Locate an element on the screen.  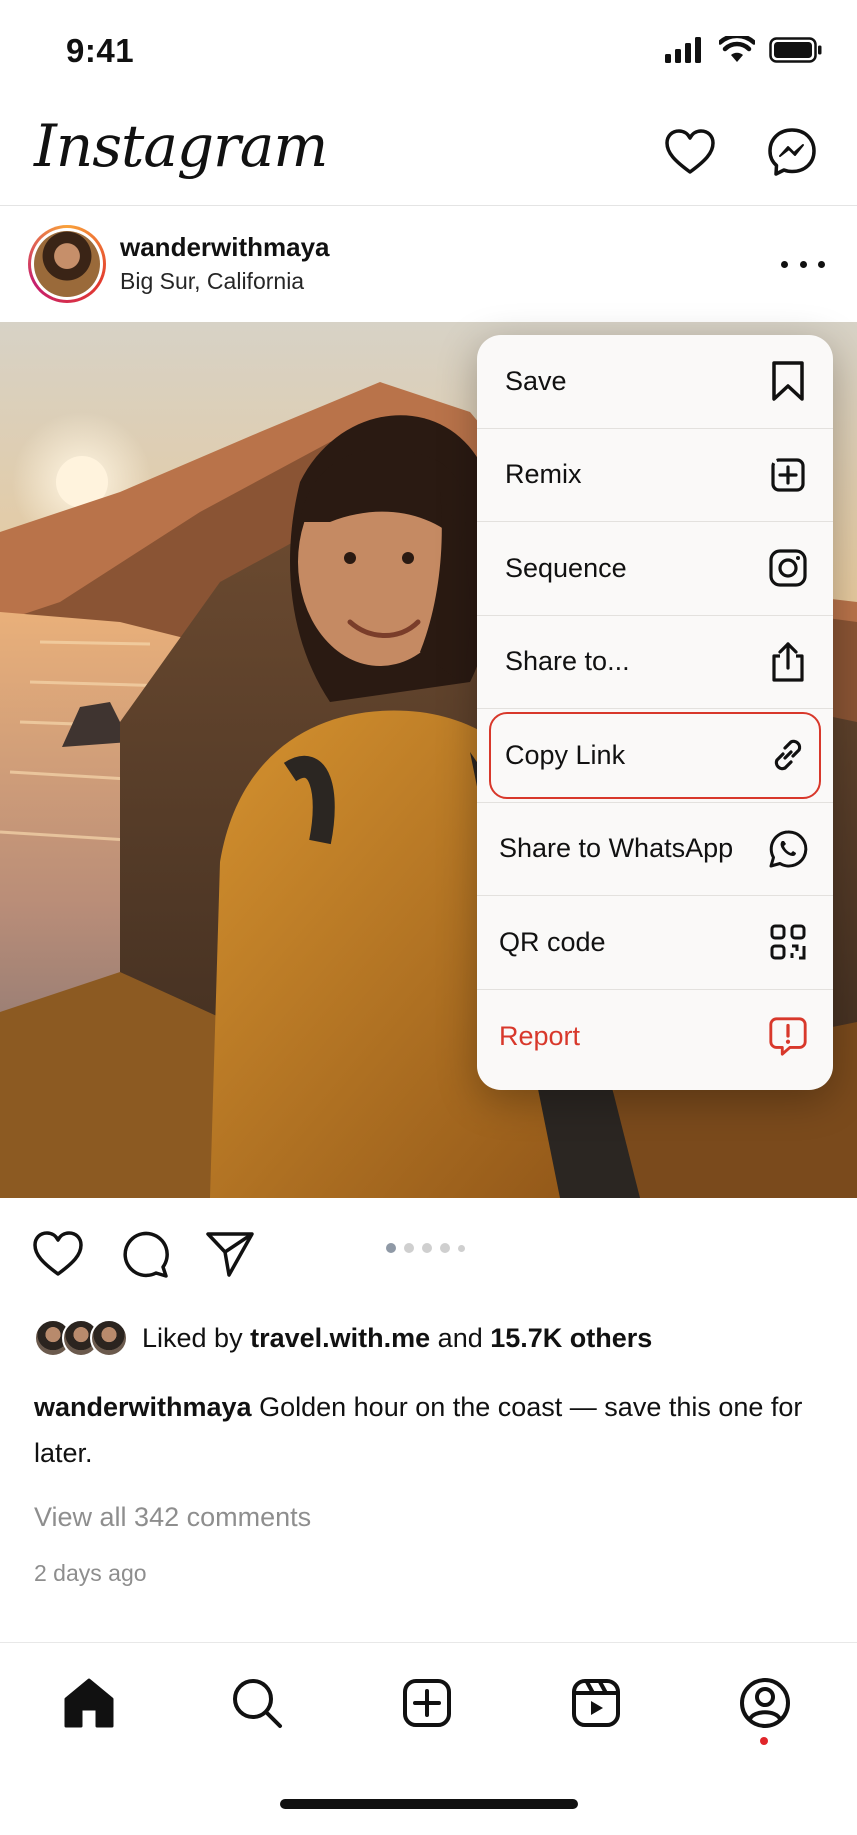
search-icon is located at coordinates (257, 1703).